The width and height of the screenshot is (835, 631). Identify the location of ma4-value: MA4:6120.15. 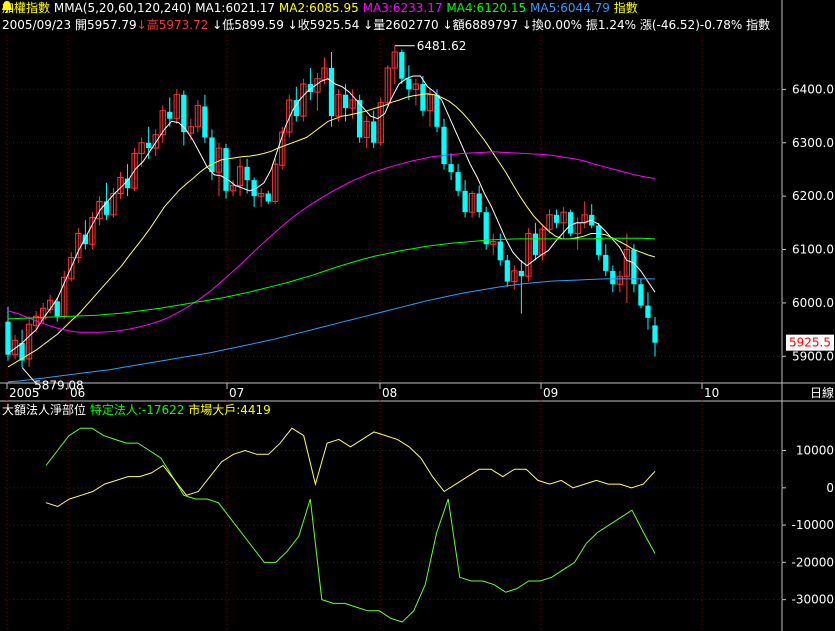
(486, 8).